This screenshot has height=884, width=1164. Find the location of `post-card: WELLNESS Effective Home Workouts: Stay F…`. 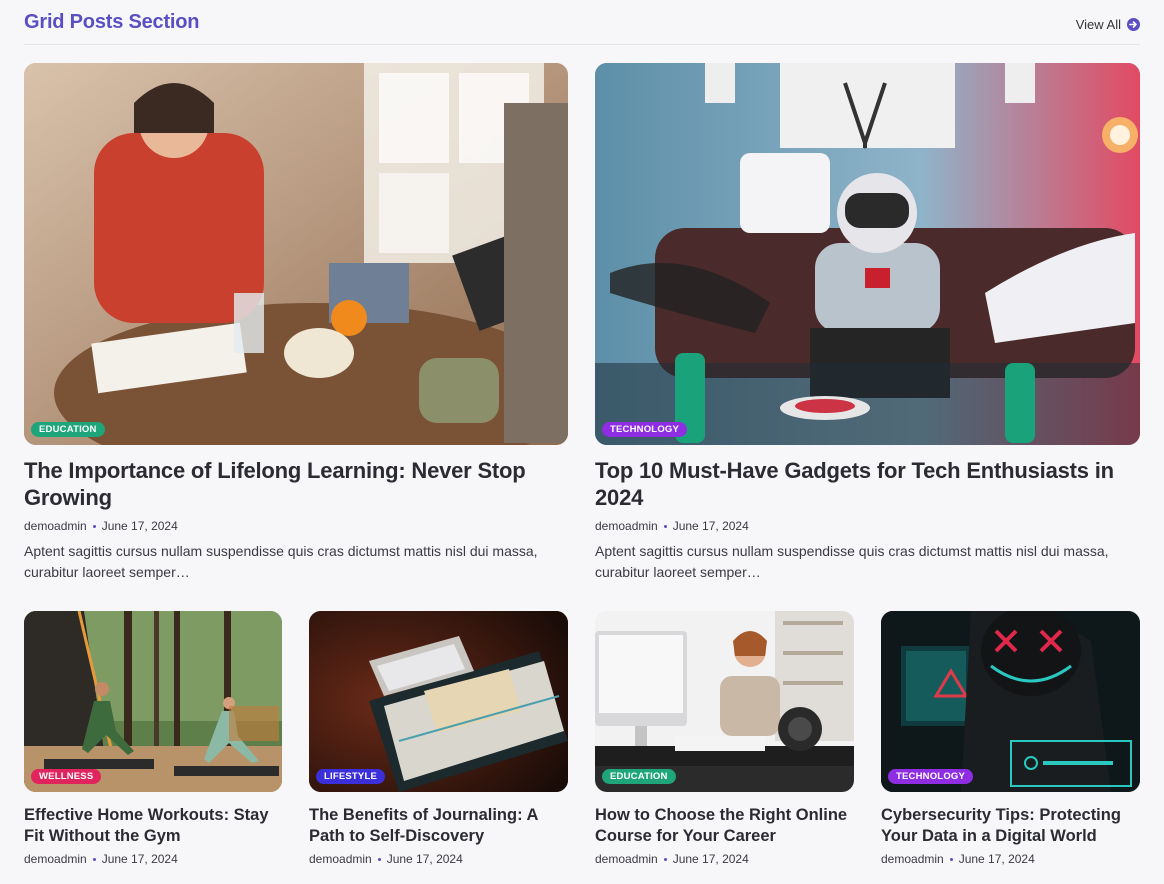

post-card: WELLNESS Effective Home Workouts: Stay F… is located at coordinates (153, 738).